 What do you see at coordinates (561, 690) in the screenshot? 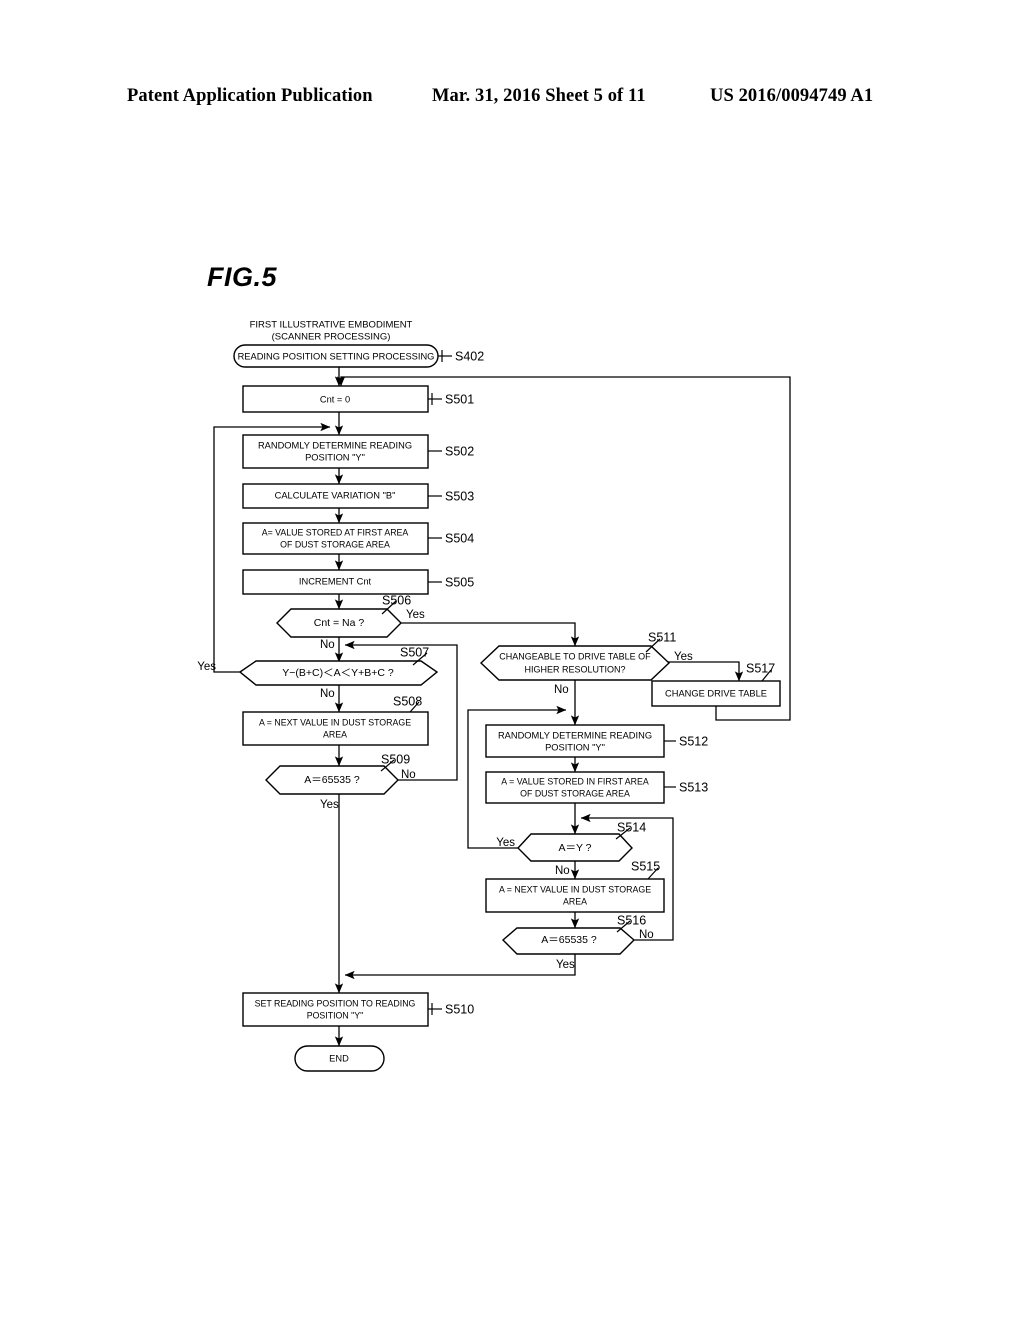
I see `s511-no-label: No` at bounding box center [561, 690].